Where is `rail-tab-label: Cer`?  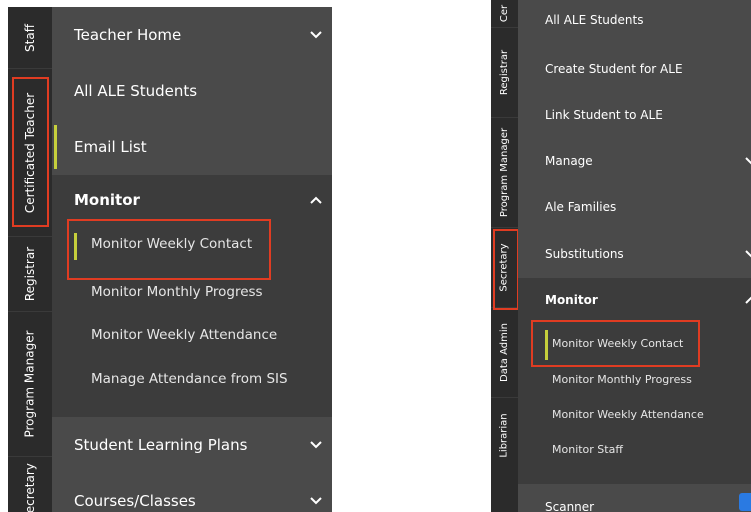 rail-tab-label: Cer is located at coordinates (504, 13).